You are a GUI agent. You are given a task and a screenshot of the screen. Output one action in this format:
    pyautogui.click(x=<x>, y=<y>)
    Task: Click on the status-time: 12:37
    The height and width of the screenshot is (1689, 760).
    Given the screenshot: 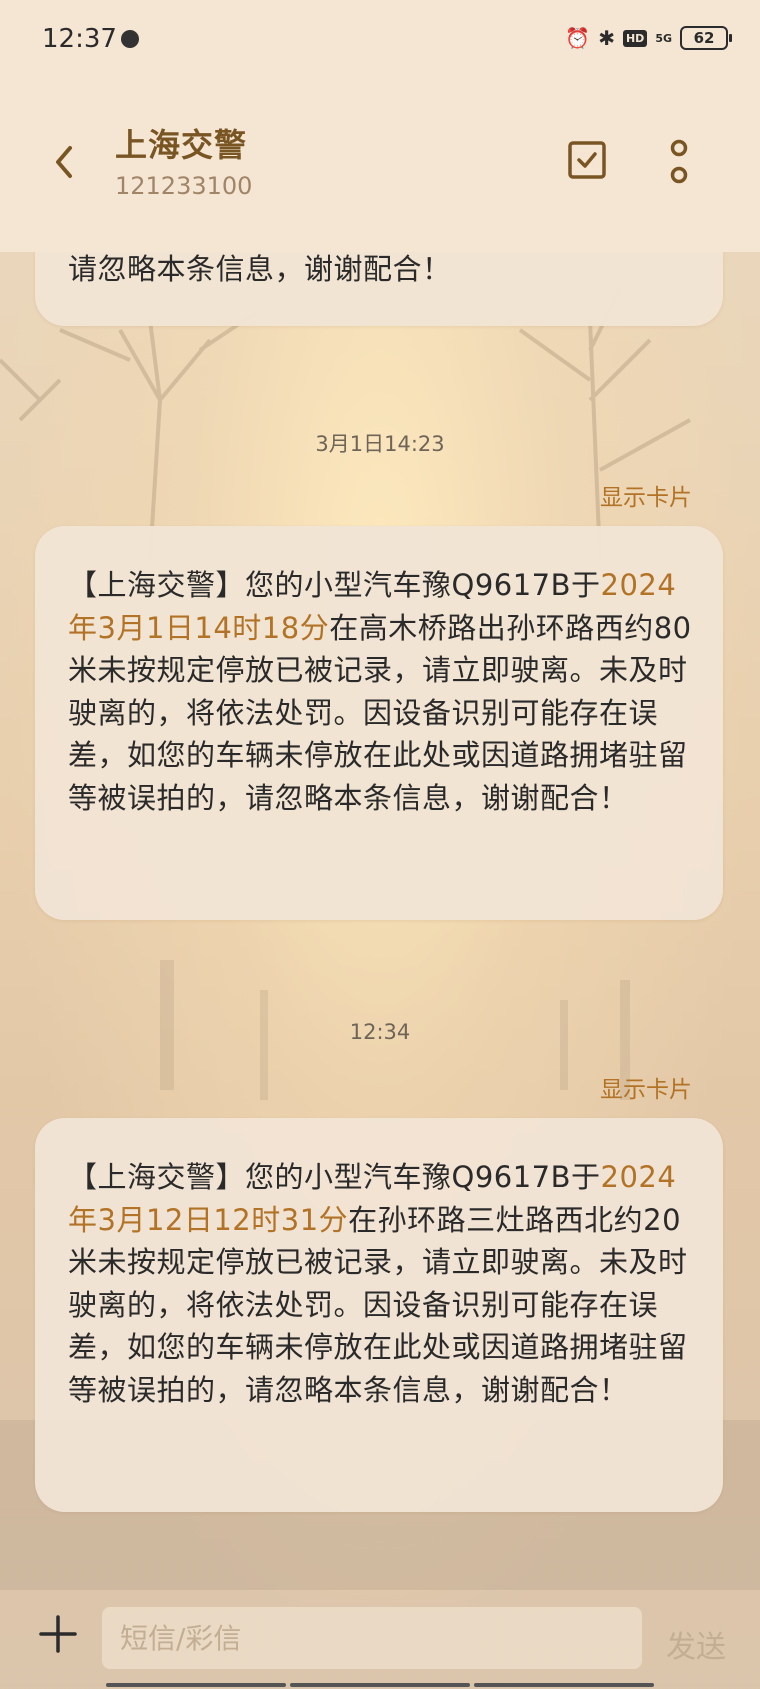 What is the action you would take?
    pyautogui.click(x=79, y=39)
    